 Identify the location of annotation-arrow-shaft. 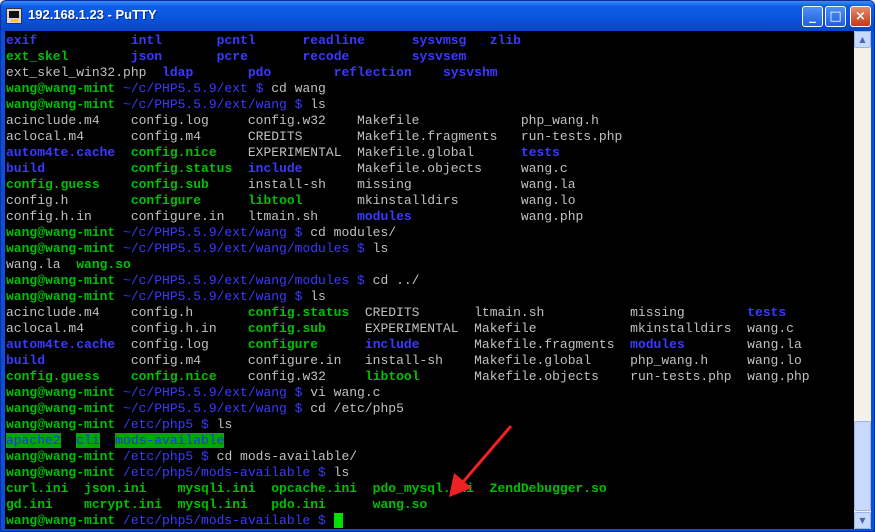
(487, 454).